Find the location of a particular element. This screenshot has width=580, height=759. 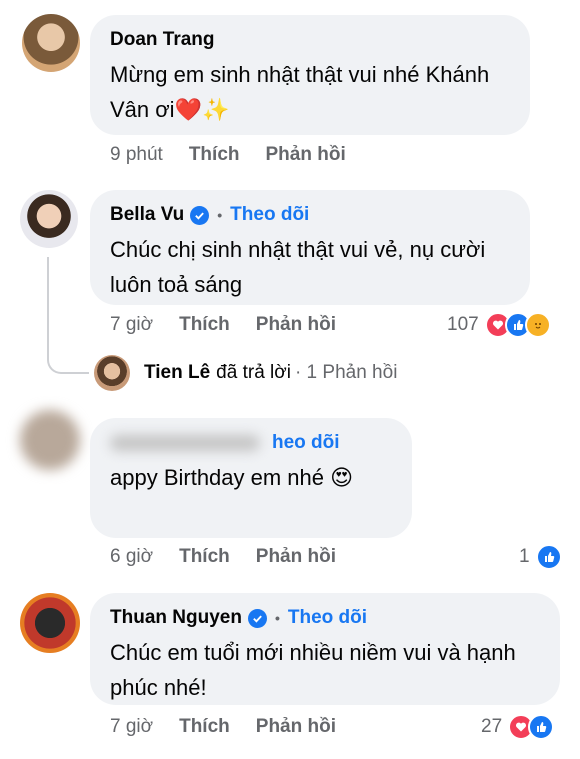

comment-actions: 6 giờ Thích Phản hồi is located at coordinates (236, 557).